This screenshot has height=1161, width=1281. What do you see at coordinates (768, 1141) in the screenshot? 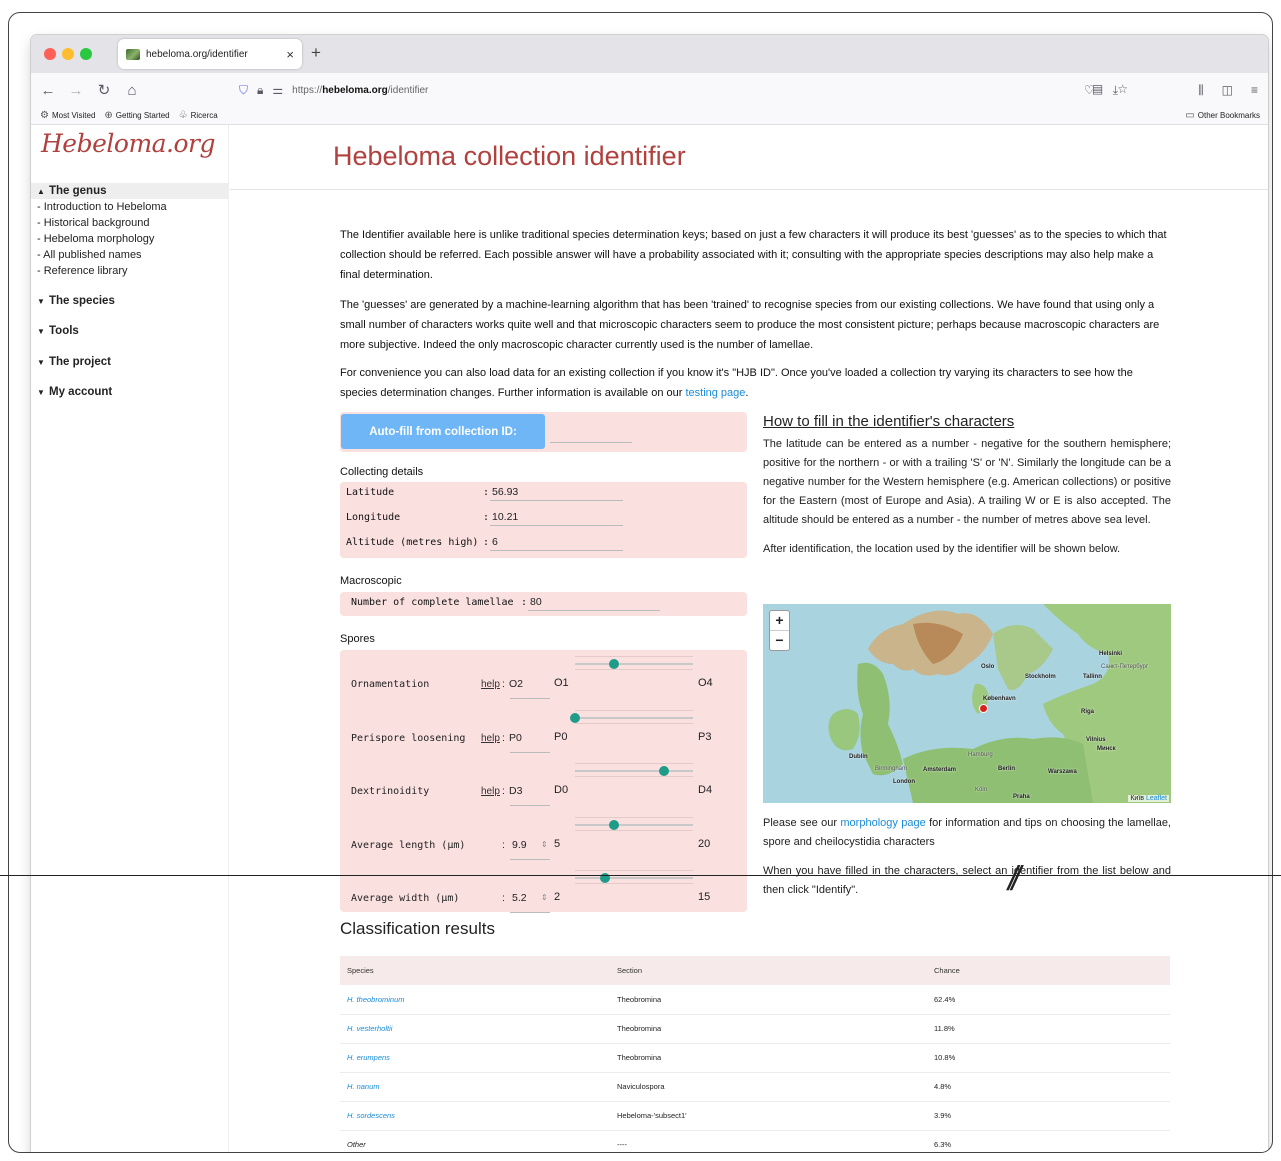
I see `section-cell: ----` at bounding box center [768, 1141].